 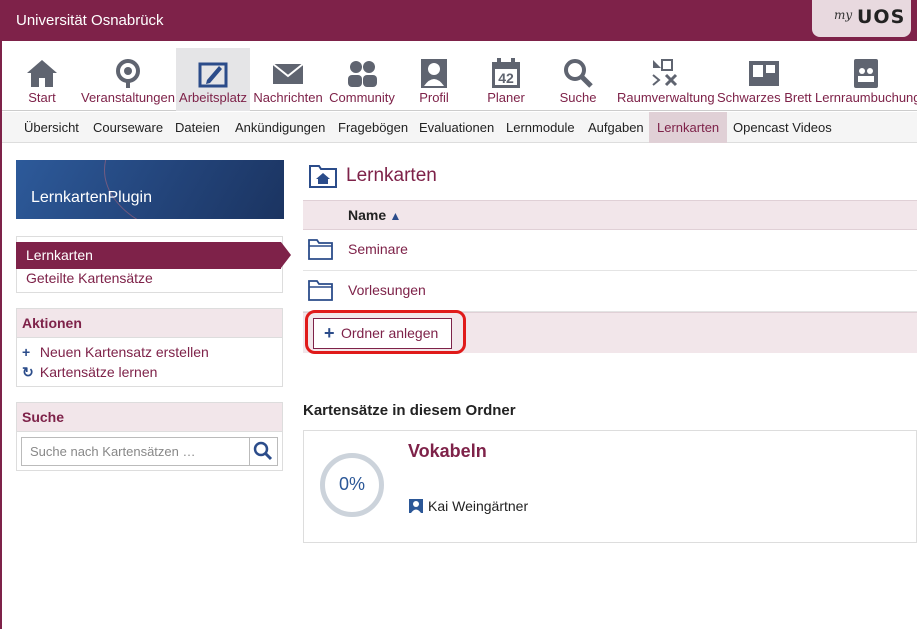 What do you see at coordinates (881, 17) in the screenshot?
I see `uos-logo-text: UOS` at bounding box center [881, 17].